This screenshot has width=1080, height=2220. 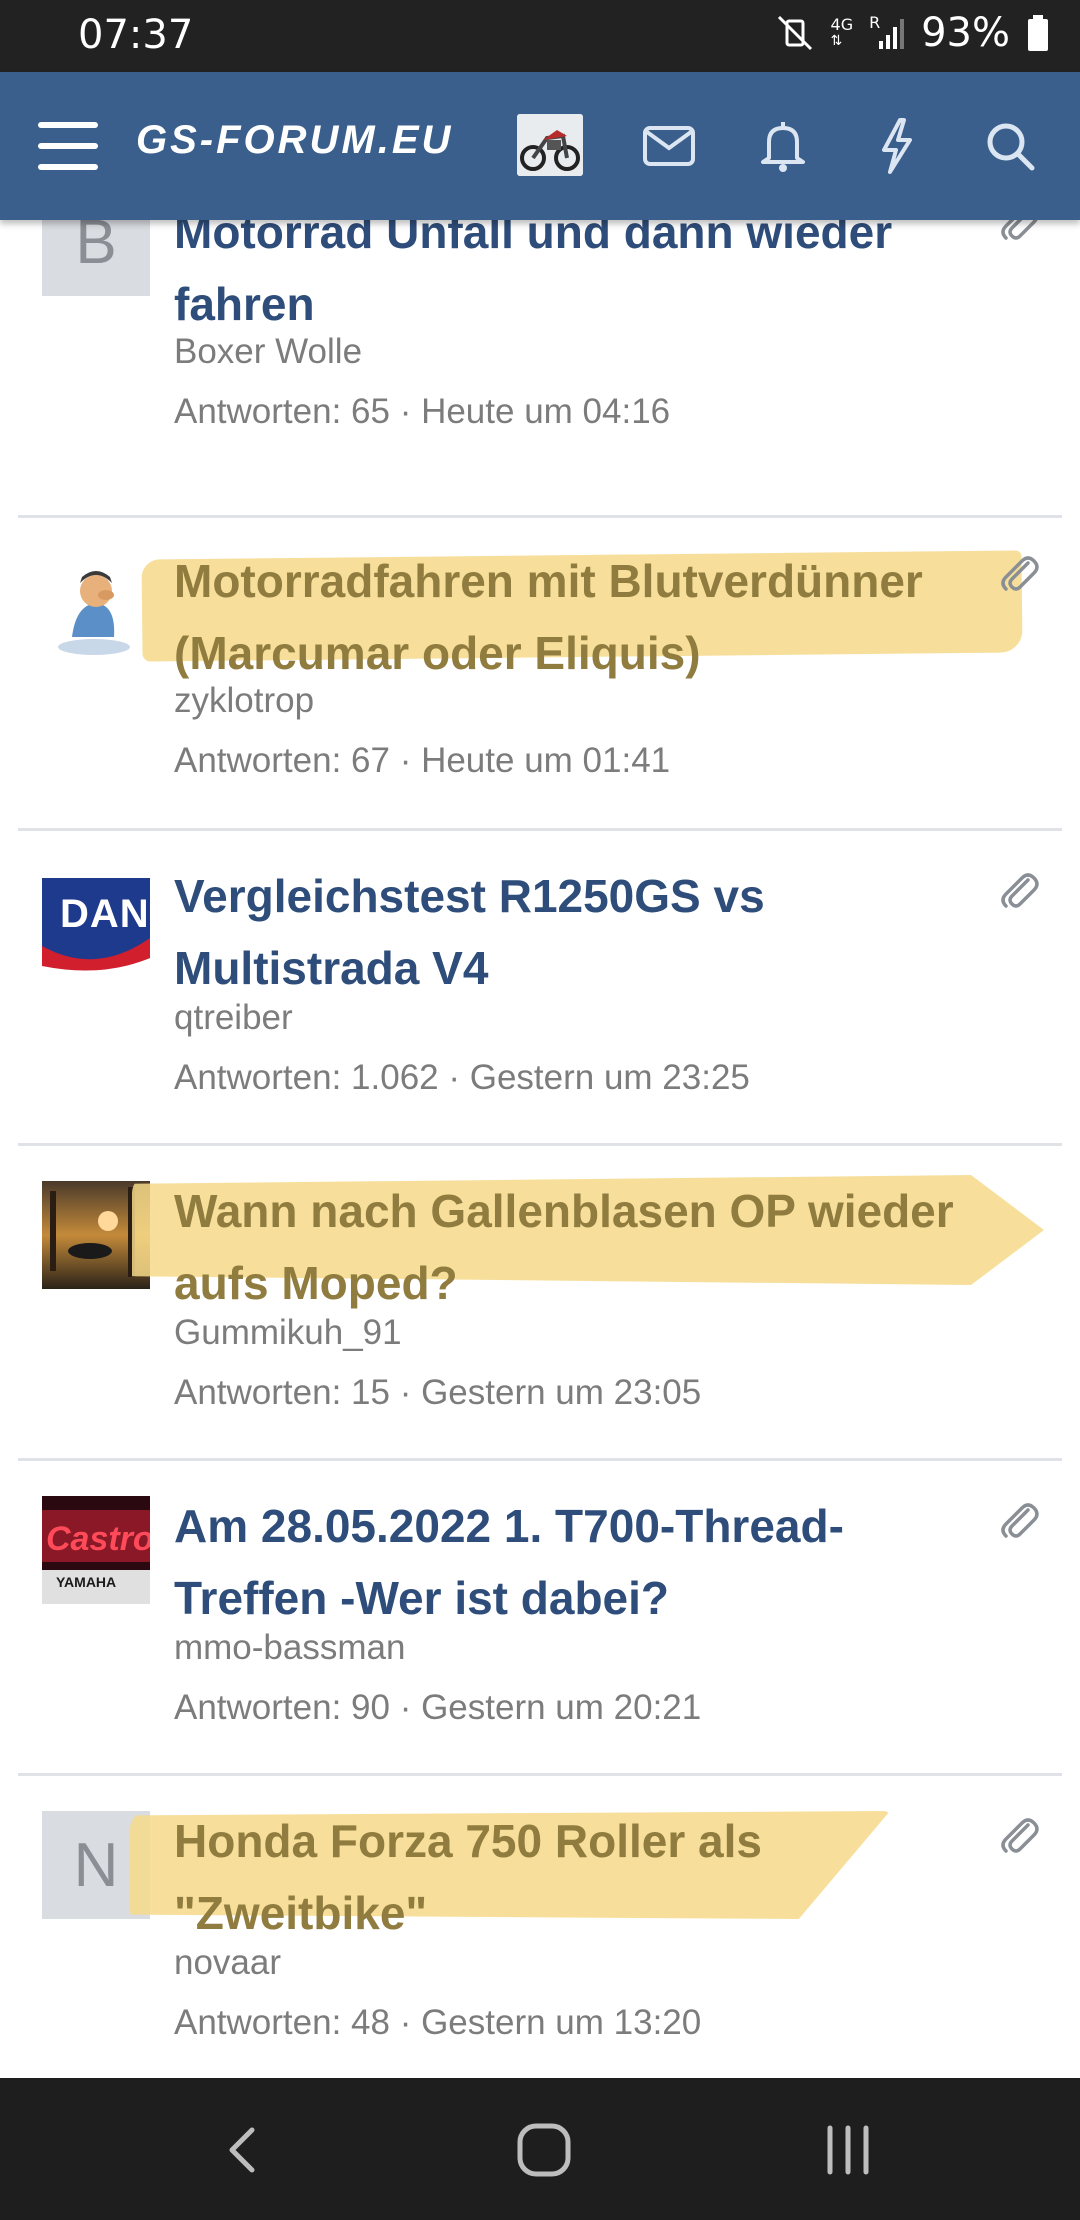 I want to click on system-navigation-bar, so click(x=540, y=2149).